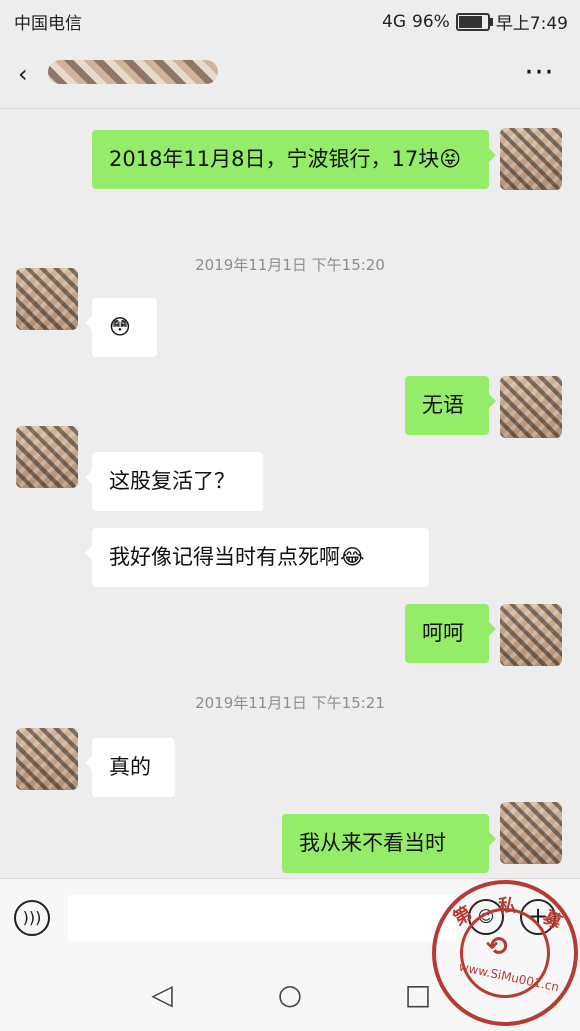 The width and height of the screenshot is (580, 1031). I want to click on status-right: 4G 96% 早上7:49, so click(475, 22).